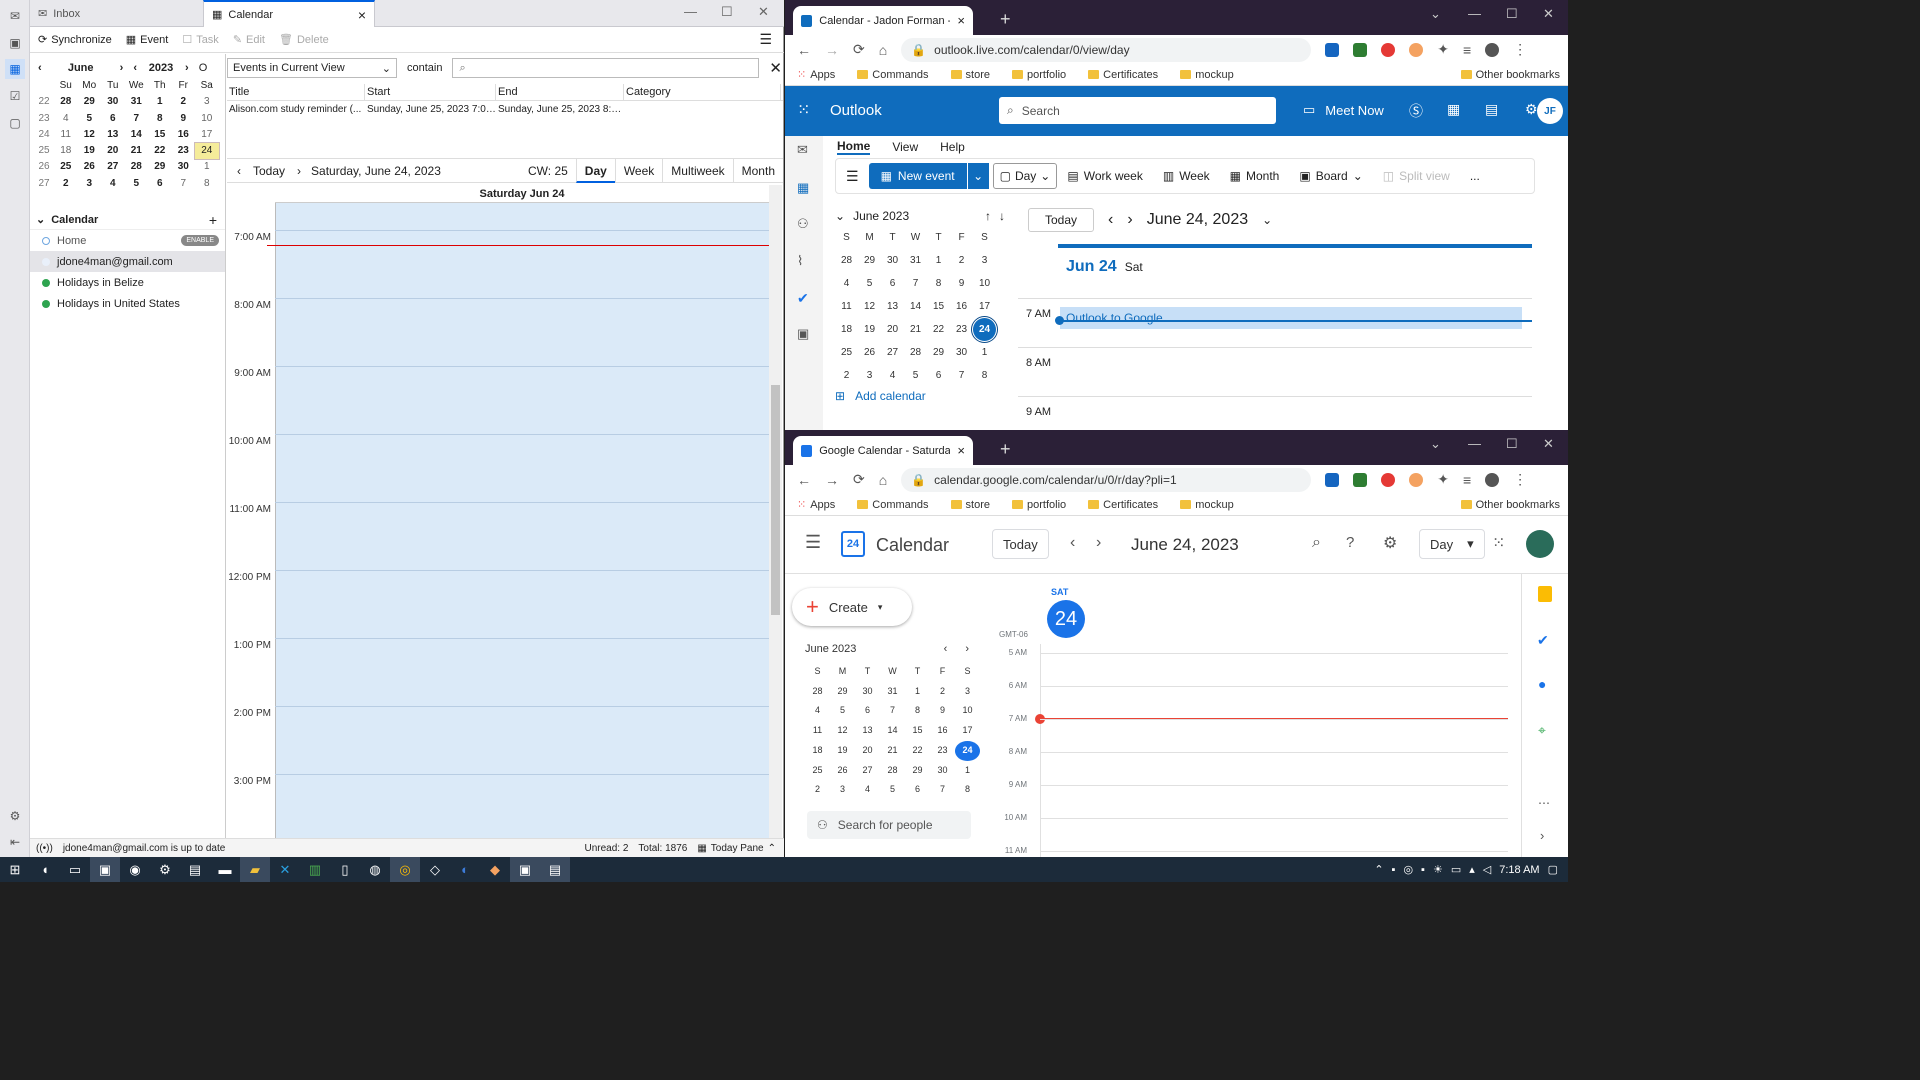 The image size is (1920, 1080). I want to click on mini-calendar-day: 9, so click(942, 711).